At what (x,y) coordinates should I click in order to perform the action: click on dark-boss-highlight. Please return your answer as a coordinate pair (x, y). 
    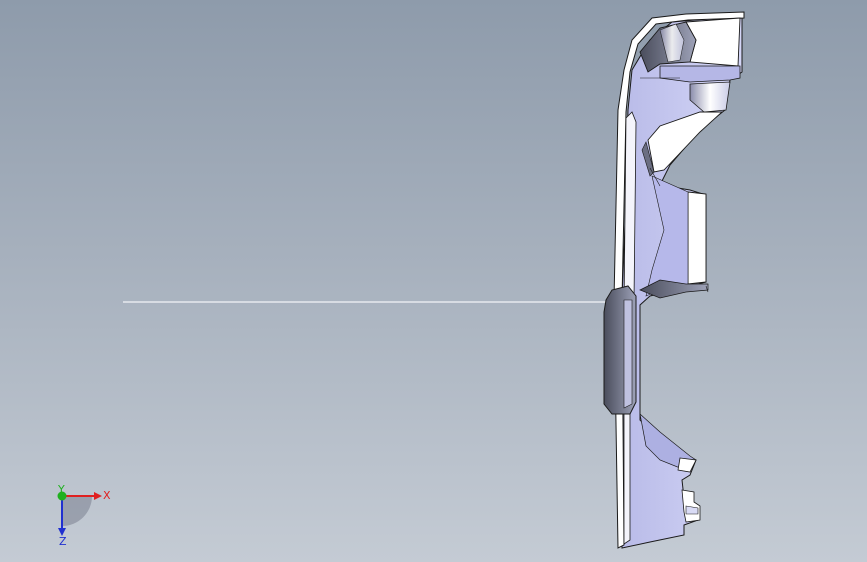
    Looking at the image, I should click on (628, 354).